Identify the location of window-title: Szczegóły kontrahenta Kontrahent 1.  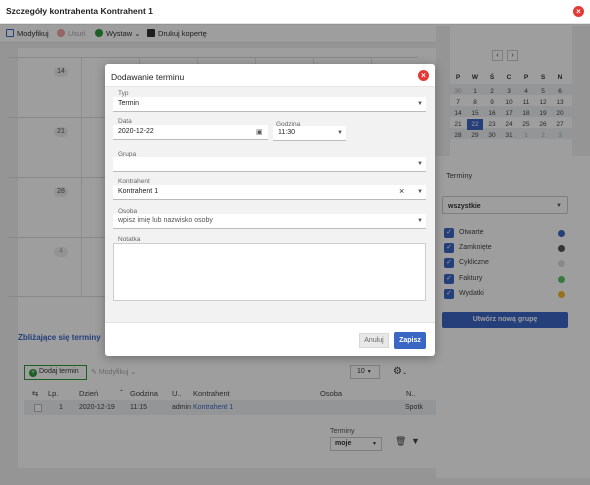
(79, 11).